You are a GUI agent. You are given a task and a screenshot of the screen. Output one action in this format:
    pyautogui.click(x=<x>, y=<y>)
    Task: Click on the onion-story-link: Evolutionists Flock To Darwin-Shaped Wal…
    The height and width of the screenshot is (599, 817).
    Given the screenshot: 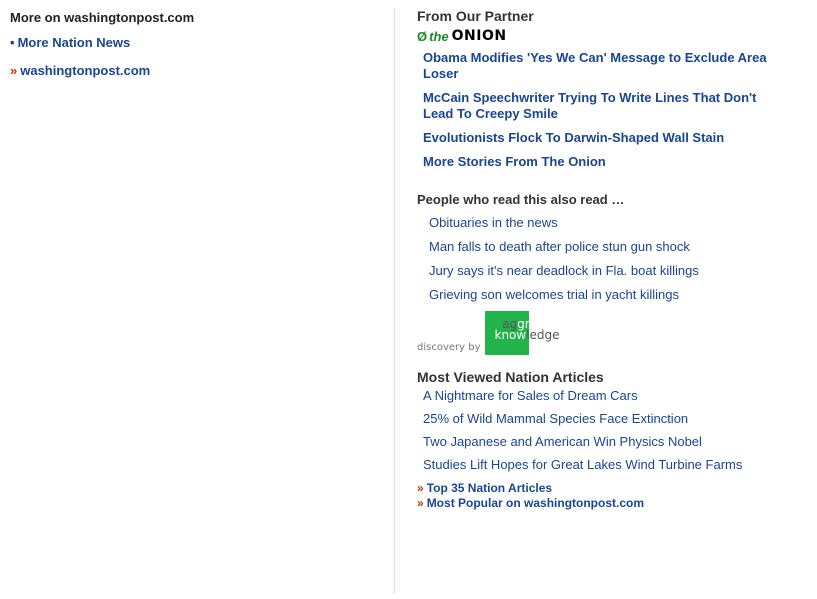 What is the action you would take?
    pyautogui.click(x=573, y=137)
    